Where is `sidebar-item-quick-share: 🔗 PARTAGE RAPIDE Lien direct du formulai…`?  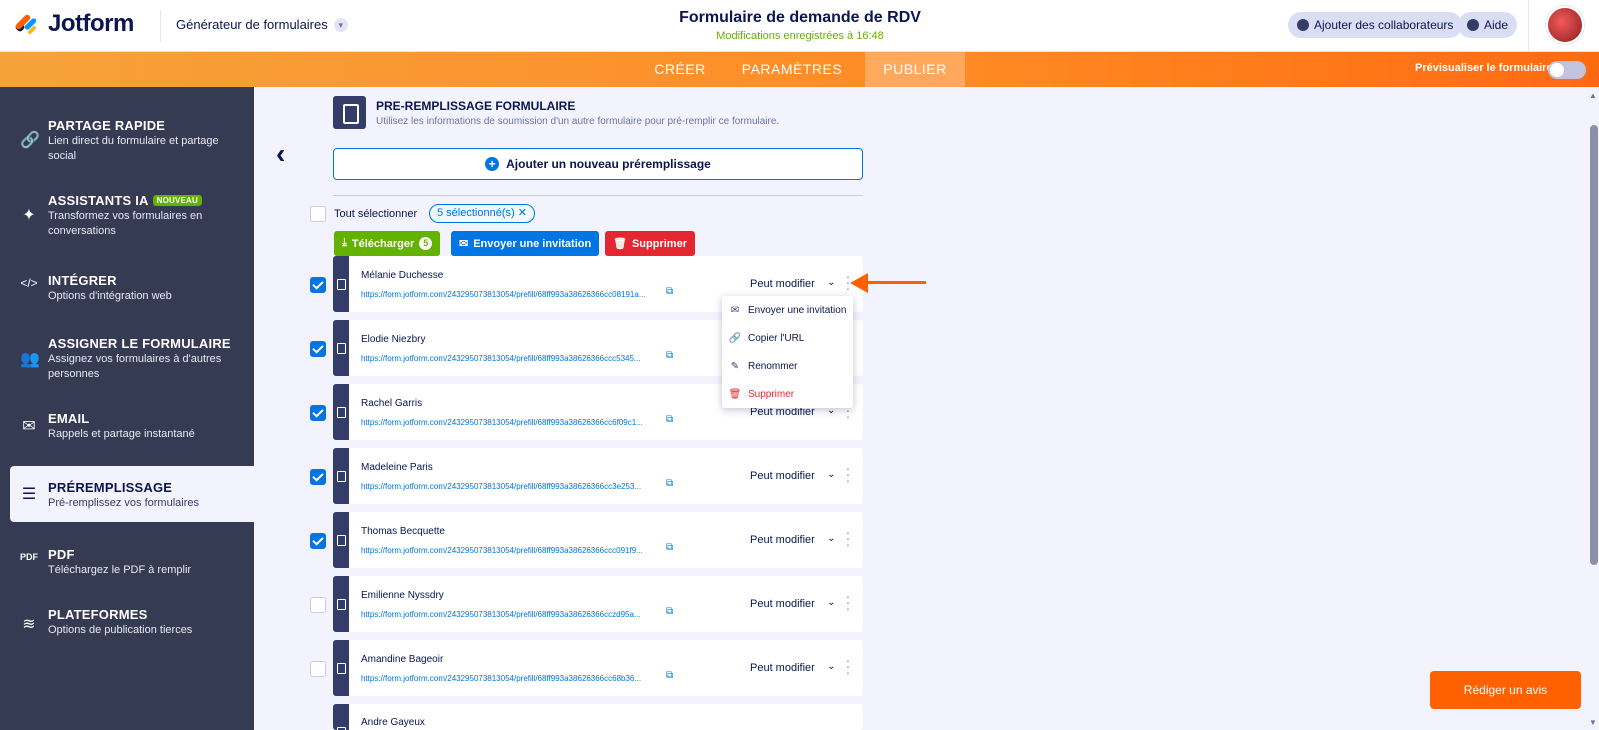 sidebar-item-quick-share: 🔗 PARTAGE RAPIDE Lien direct du formulai… is located at coordinates (127, 138).